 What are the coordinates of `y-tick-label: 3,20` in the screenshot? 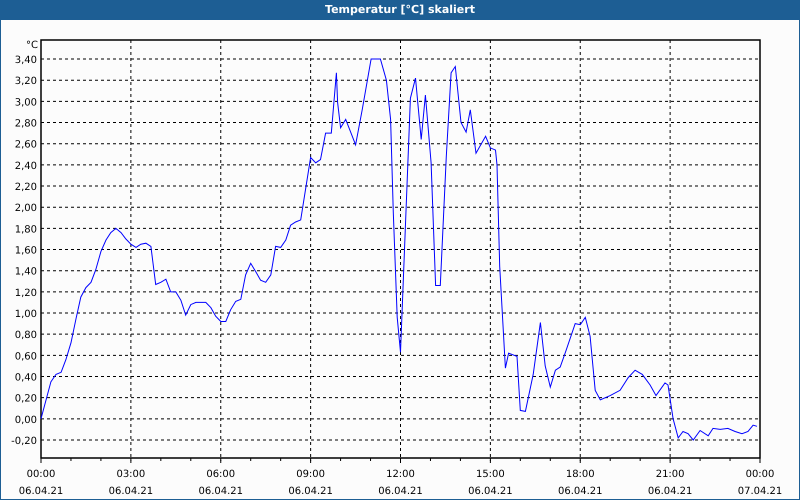 It's located at (25, 82).